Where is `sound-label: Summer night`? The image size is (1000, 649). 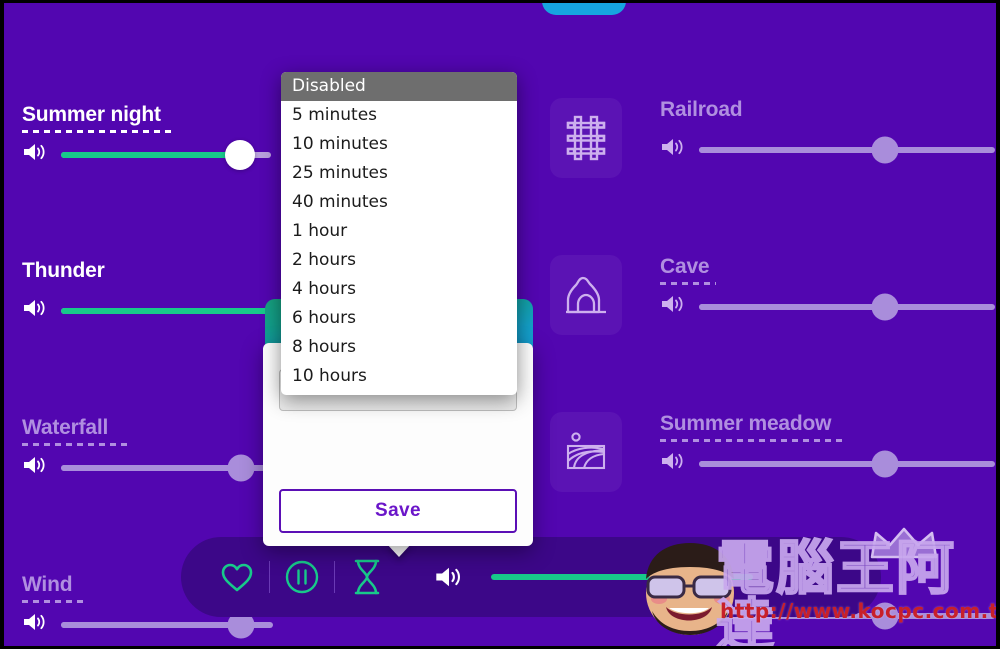
sound-label: Summer night is located at coordinates (91, 114).